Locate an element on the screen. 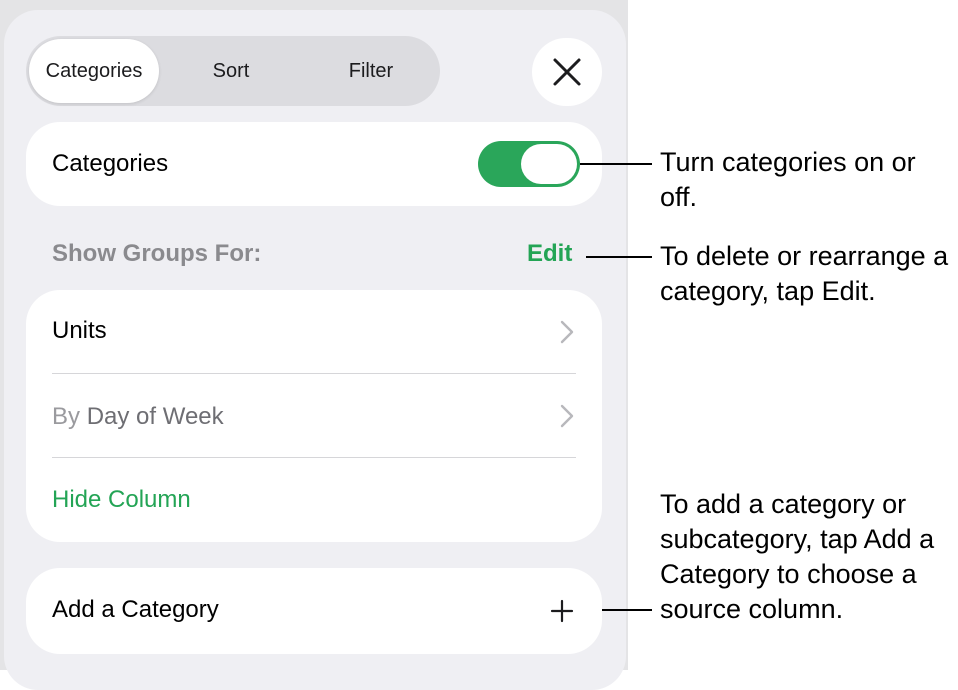  tab-filter: Filter is located at coordinates (371, 71).